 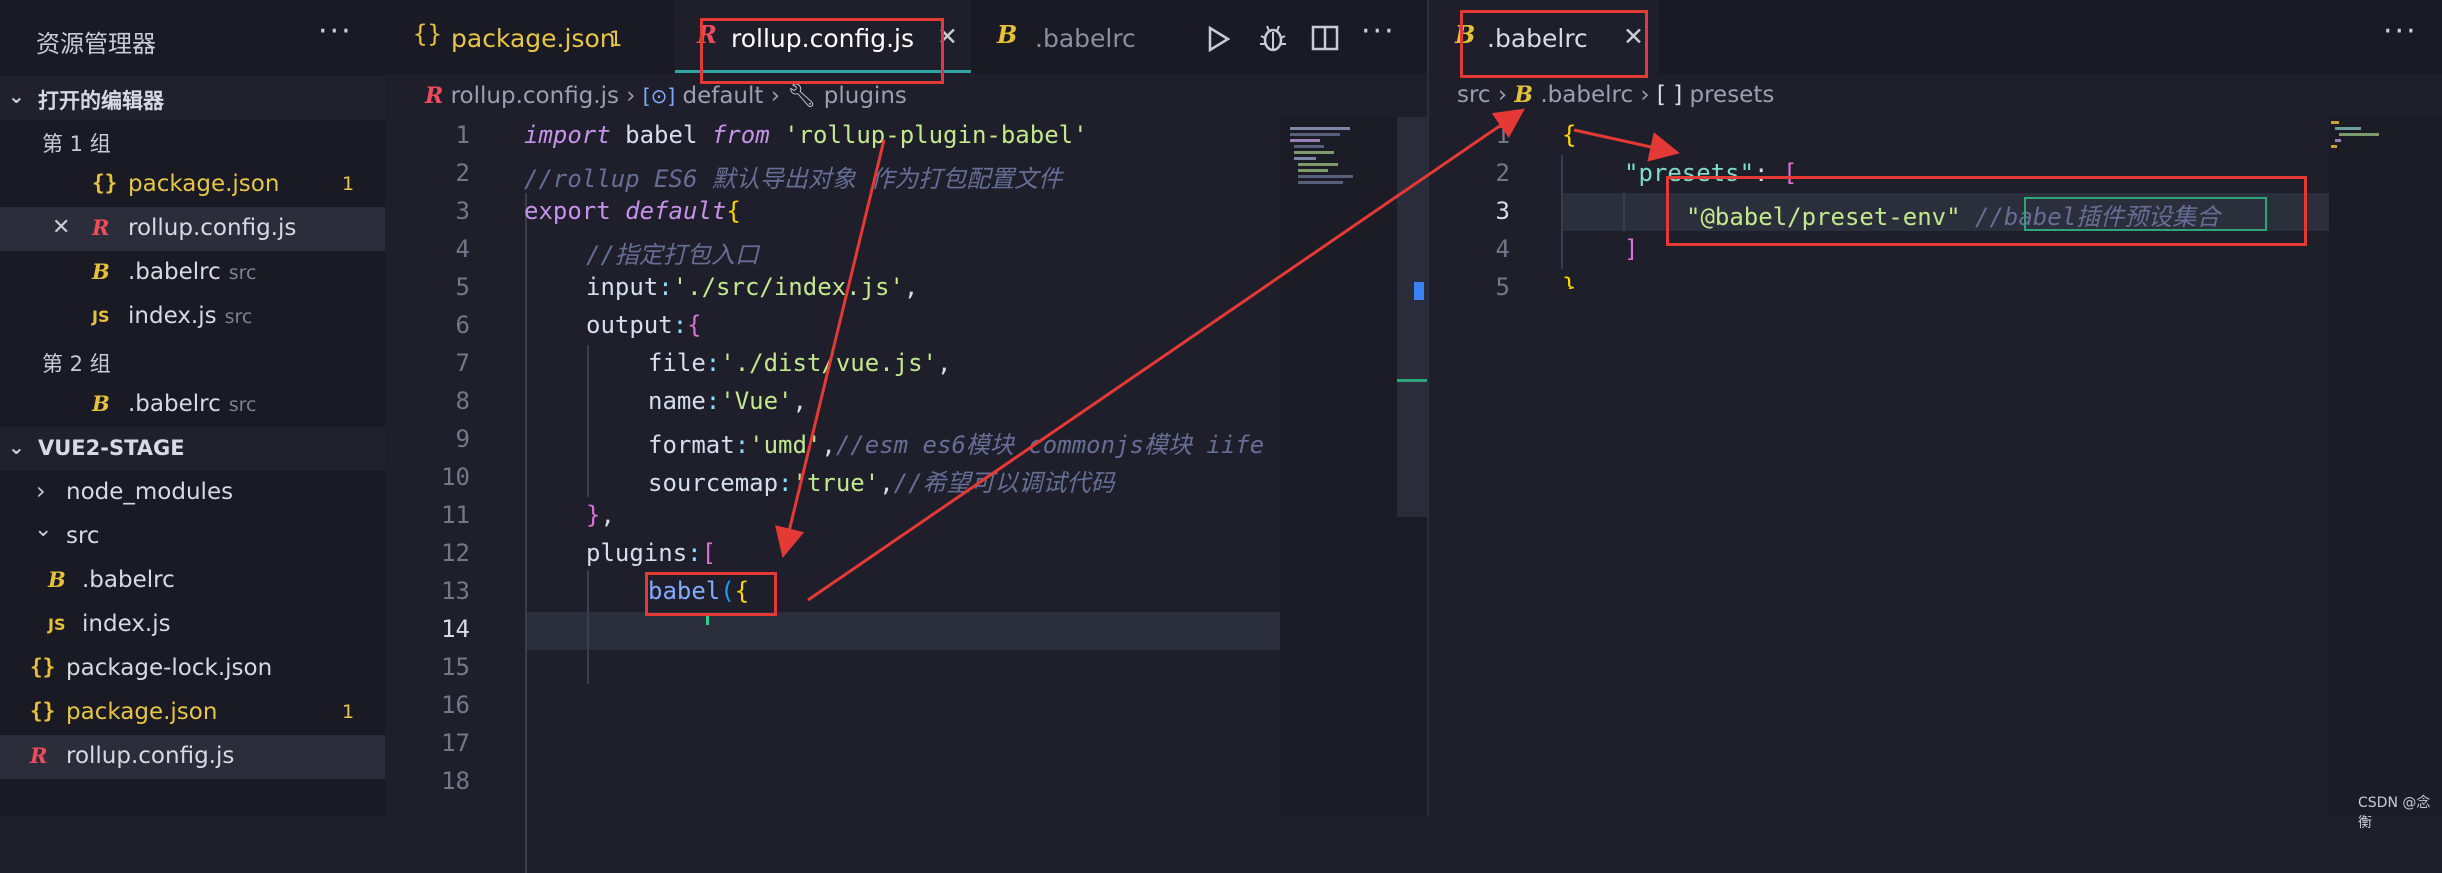 What do you see at coordinates (2394, 813) in the screenshot?
I see `watermark: CSDN @念衡` at bounding box center [2394, 813].